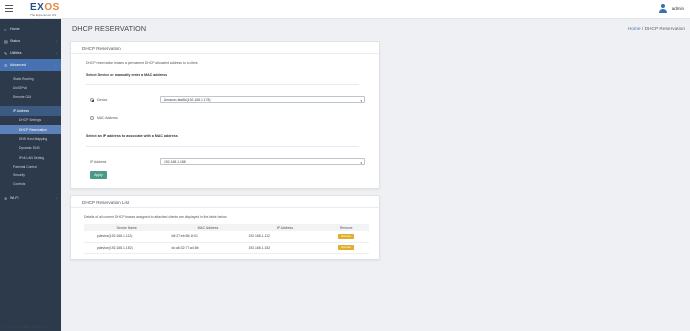  Describe the element at coordinates (30, 157) in the screenshot. I see `sidebar-sub-ipv6-lan-setting: IPv6 LAN Setting` at that location.